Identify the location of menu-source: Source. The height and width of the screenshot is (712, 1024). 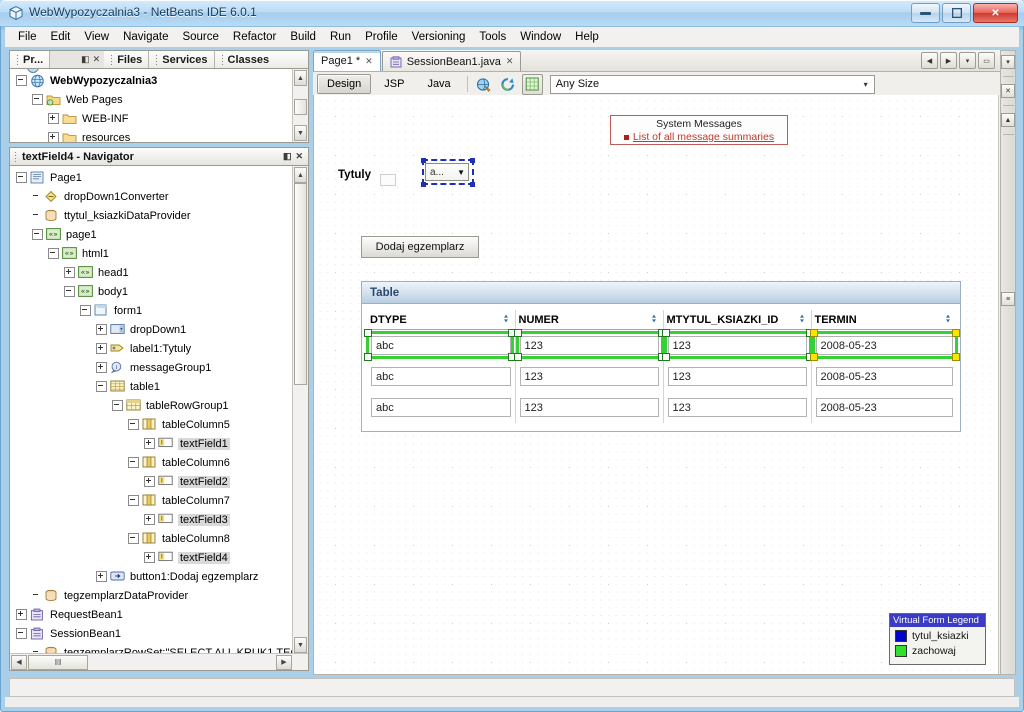
(200, 37).